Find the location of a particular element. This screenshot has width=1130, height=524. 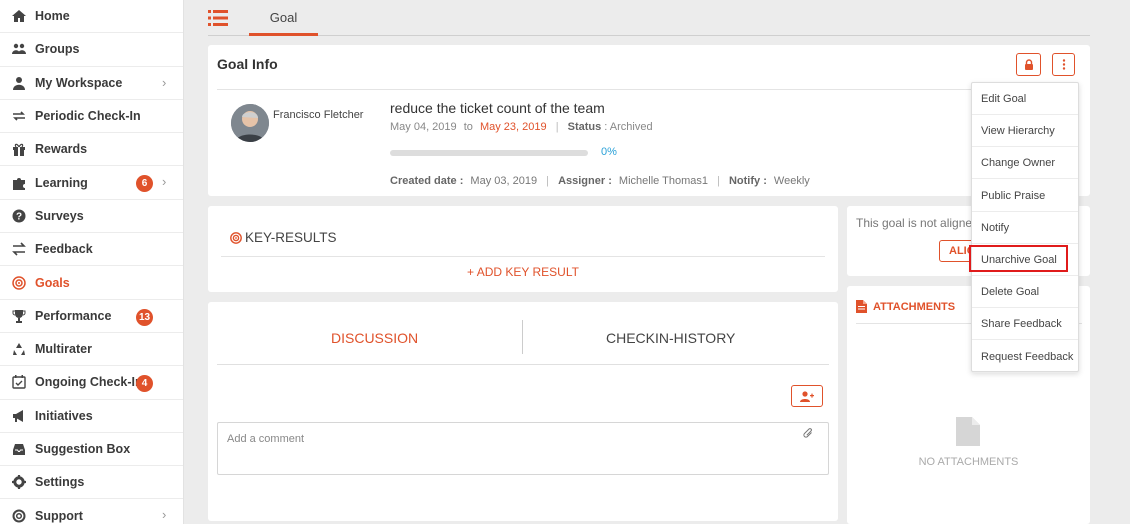

more-options-button is located at coordinates (1063, 64).